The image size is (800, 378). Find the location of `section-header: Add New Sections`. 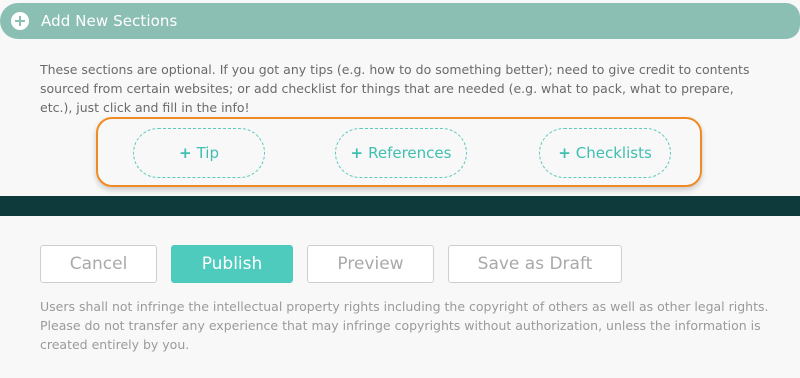

section-header: Add New Sections is located at coordinates (400, 21).